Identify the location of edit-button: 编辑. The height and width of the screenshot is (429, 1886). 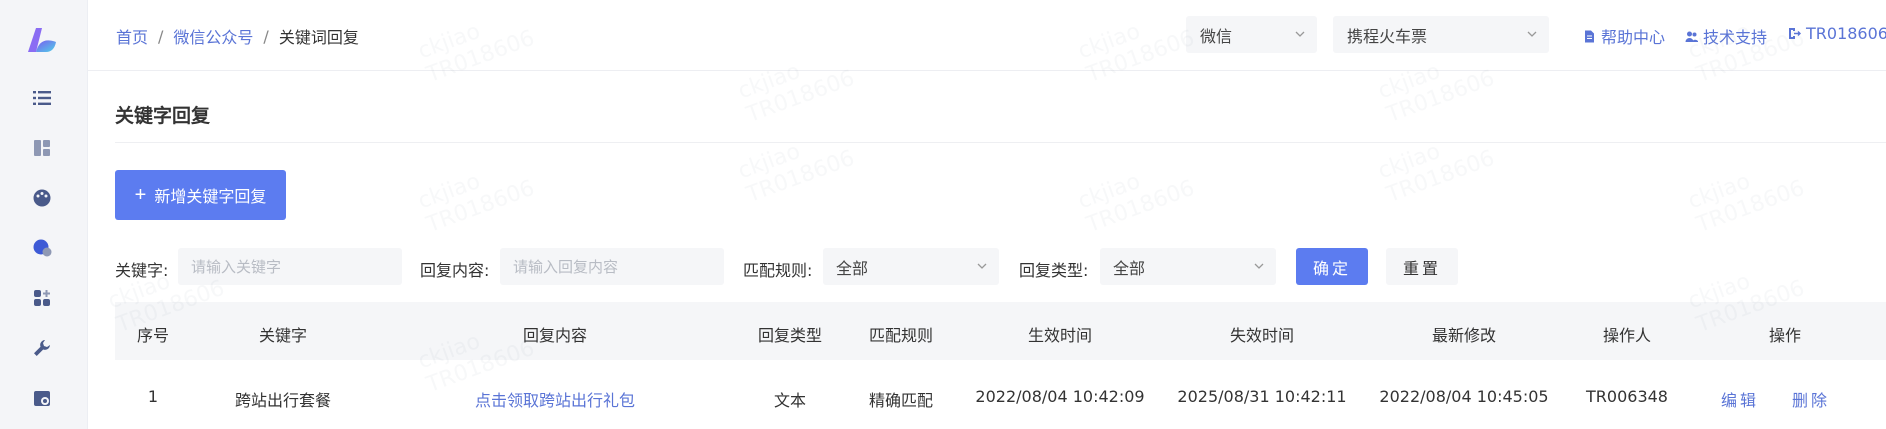
(1740, 399).